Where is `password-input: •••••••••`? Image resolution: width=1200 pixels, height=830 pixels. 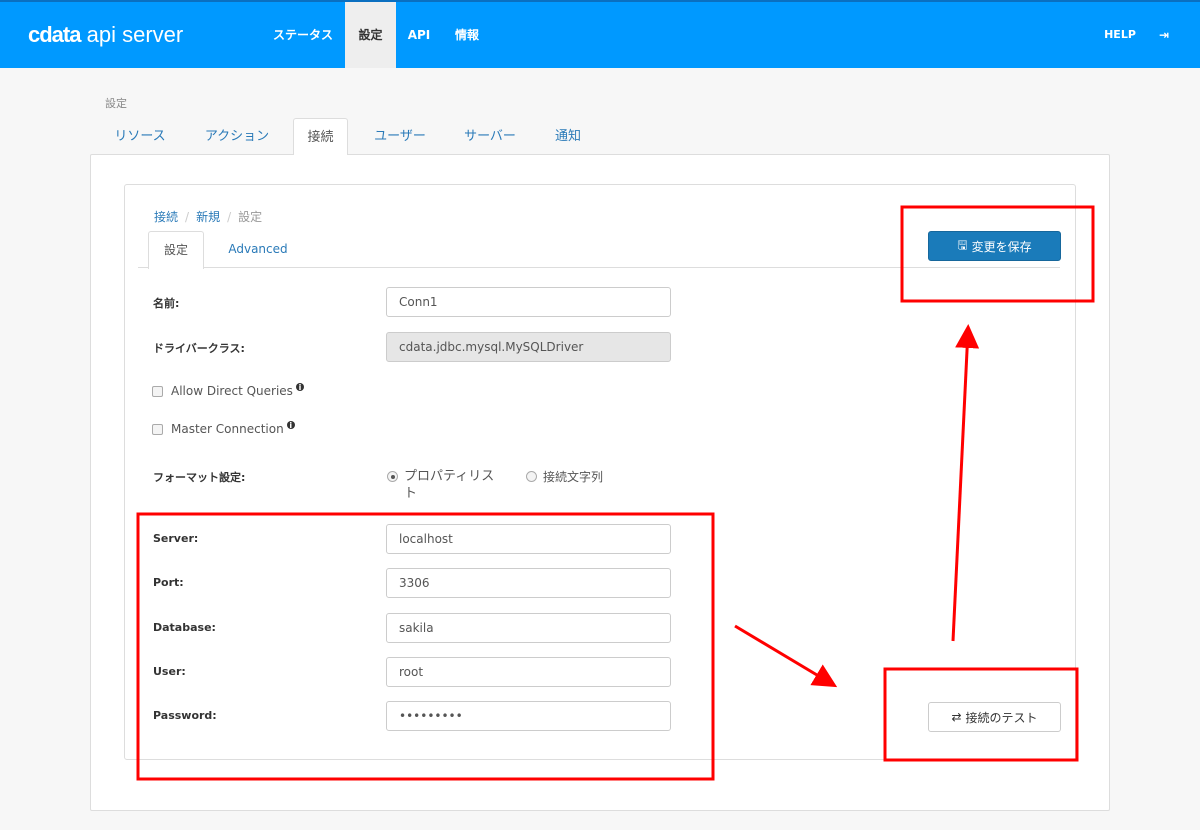
password-input: ••••••••• is located at coordinates (528, 716).